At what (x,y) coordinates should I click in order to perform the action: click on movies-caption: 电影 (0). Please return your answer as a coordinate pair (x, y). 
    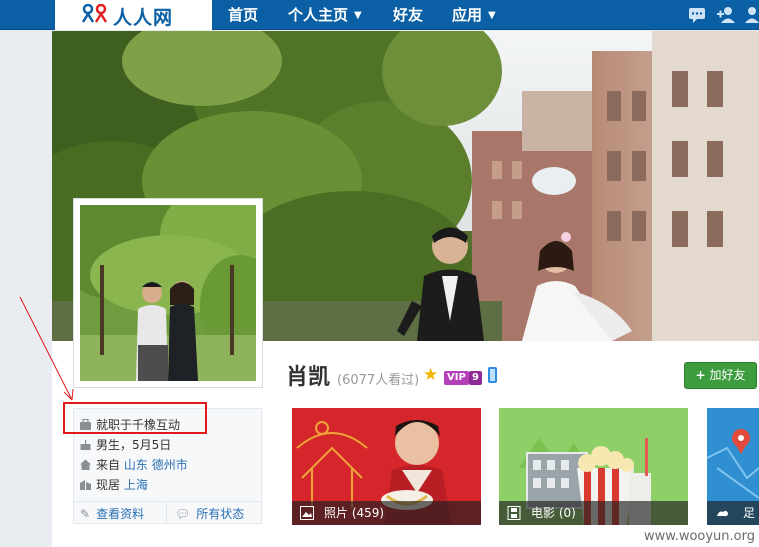
    Looking at the image, I should click on (593, 513).